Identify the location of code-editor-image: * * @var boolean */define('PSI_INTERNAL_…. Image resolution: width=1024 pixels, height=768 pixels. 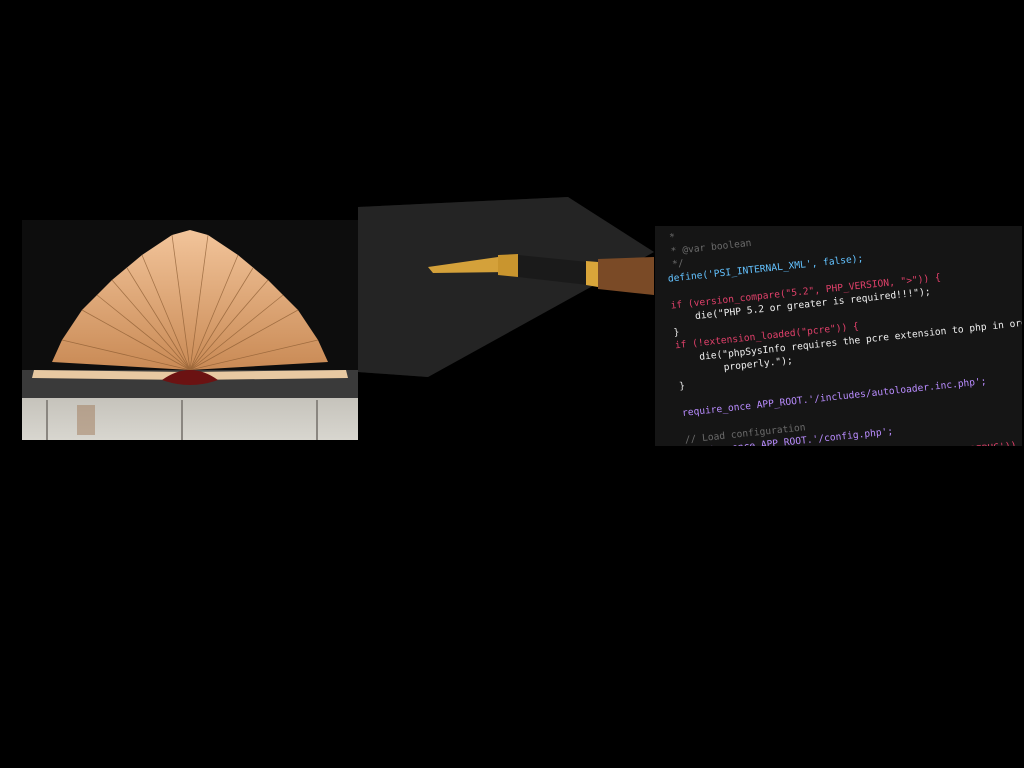
(838, 336).